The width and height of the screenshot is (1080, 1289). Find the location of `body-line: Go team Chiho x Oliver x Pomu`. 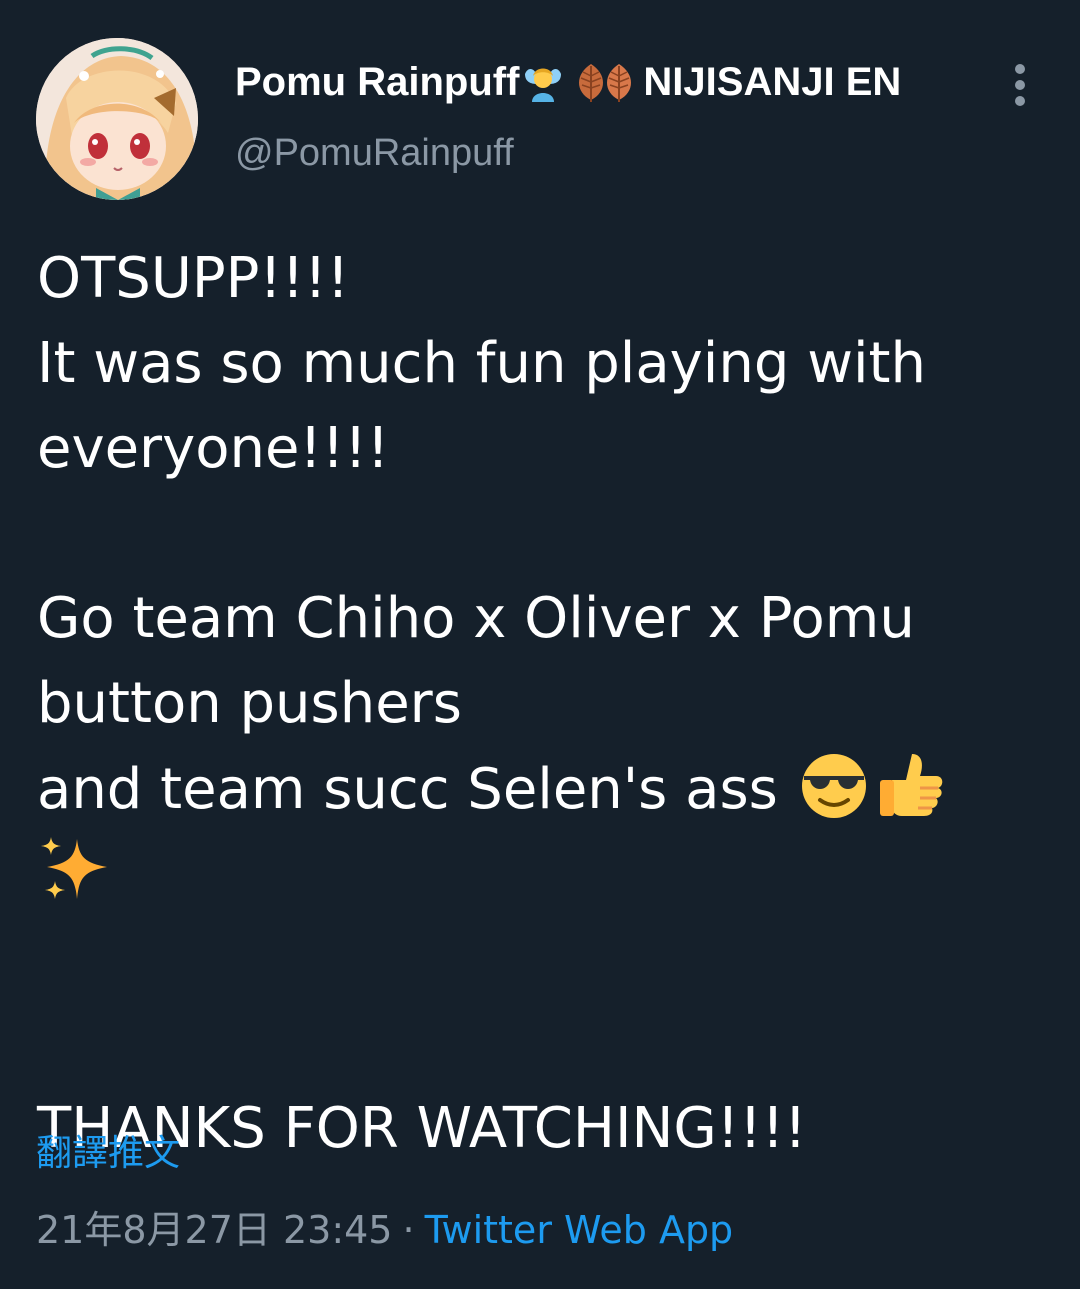

body-line: Go team Chiho x Oliver x Pomu is located at coordinates (476, 618).